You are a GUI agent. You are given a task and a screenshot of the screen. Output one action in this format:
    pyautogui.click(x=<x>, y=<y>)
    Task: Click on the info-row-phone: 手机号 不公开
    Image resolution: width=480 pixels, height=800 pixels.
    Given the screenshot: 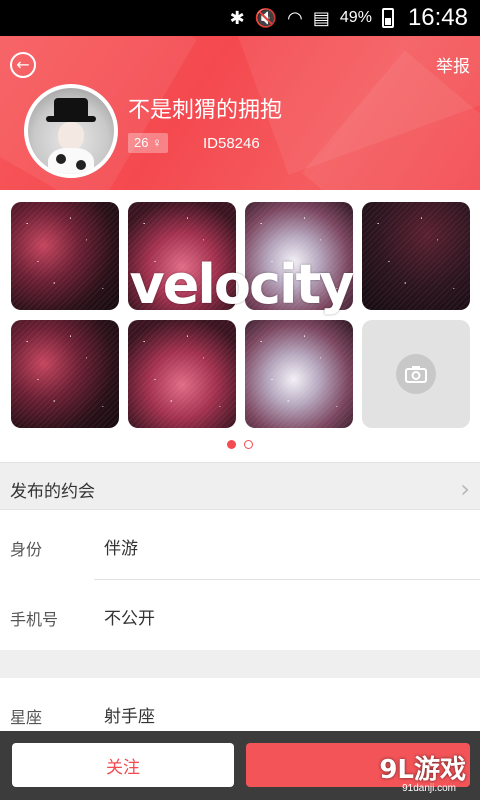 What is the action you would take?
    pyautogui.click(x=240, y=615)
    